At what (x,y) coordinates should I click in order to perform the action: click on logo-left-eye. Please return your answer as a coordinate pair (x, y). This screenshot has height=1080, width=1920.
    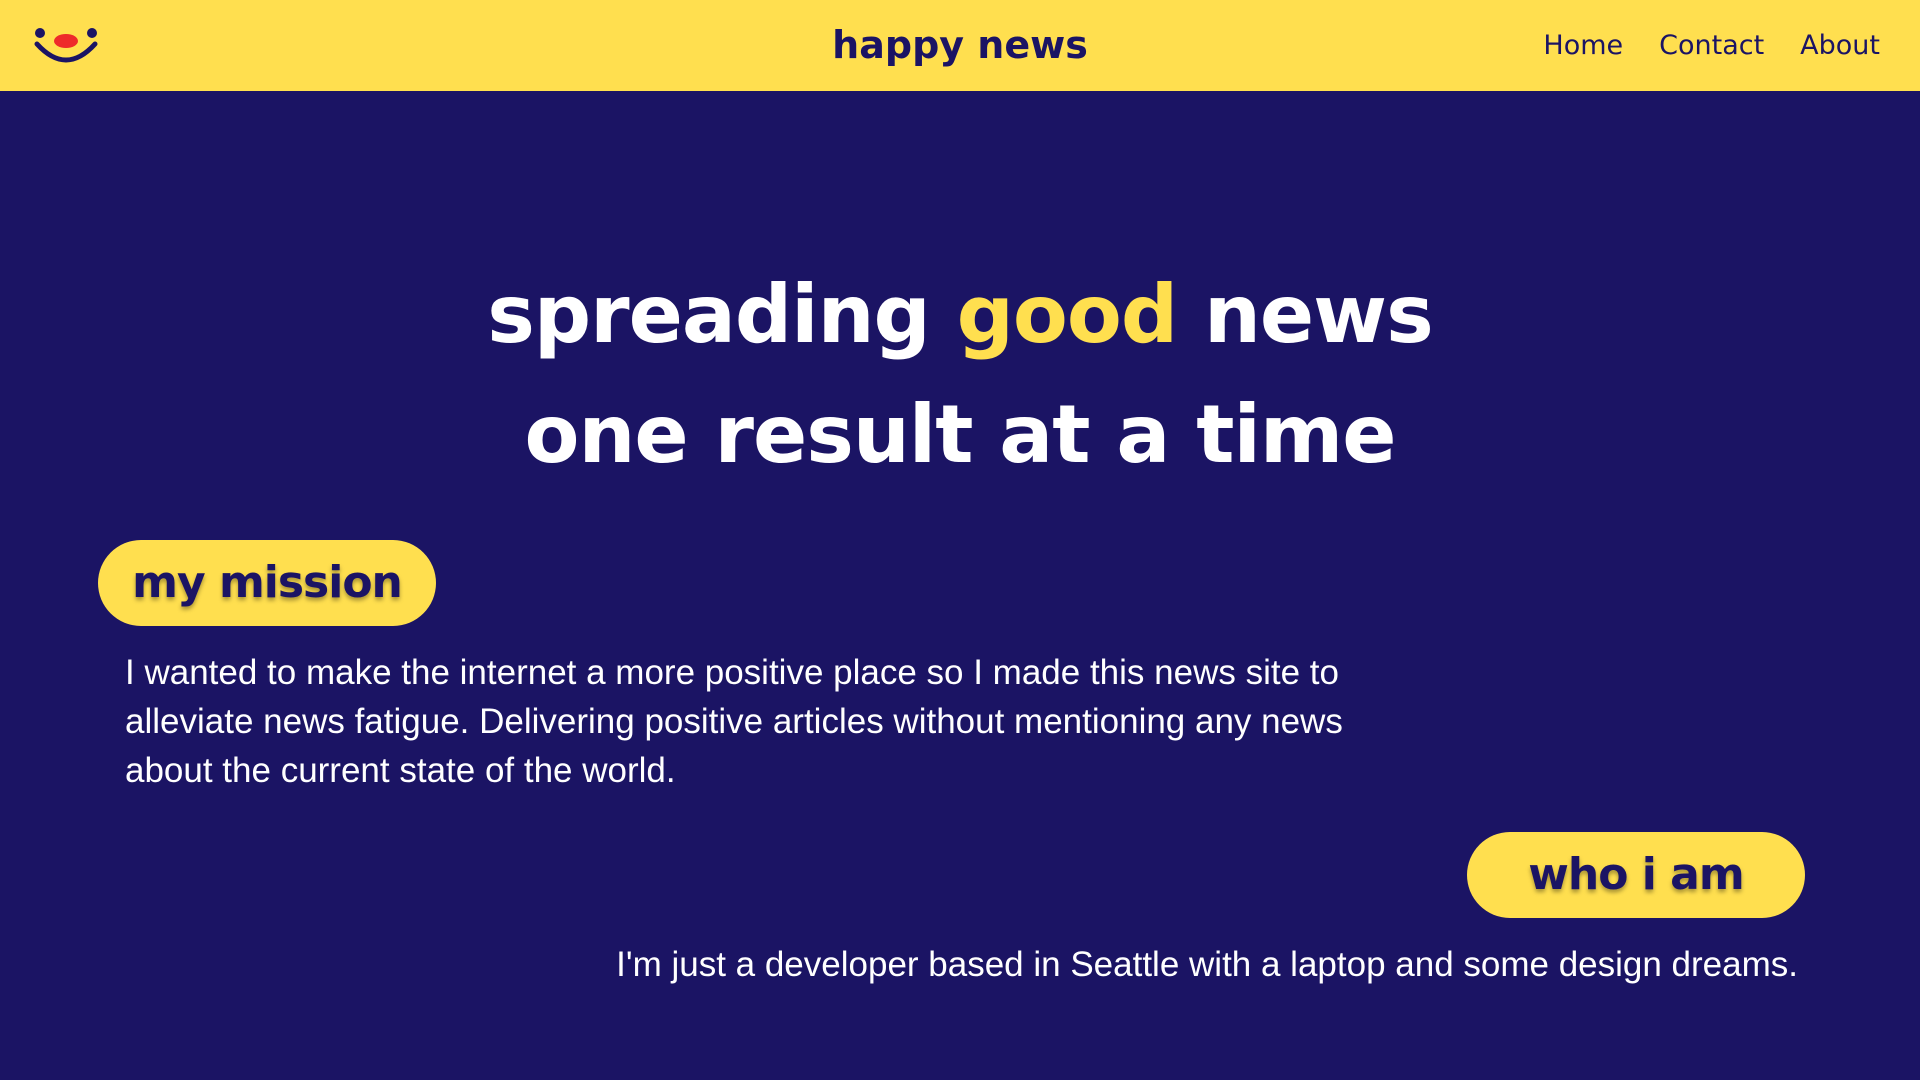
    Looking at the image, I should click on (40, 33).